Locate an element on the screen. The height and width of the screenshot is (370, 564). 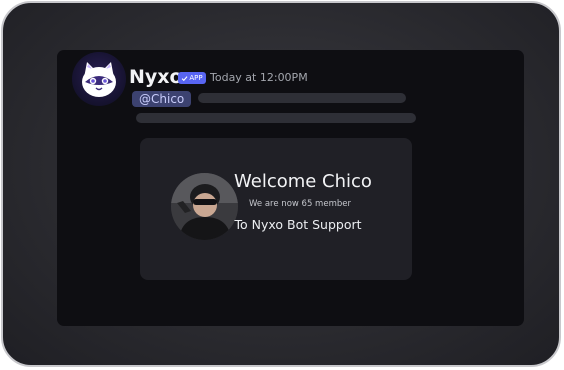
app-badge: APP is located at coordinates (192, 78).